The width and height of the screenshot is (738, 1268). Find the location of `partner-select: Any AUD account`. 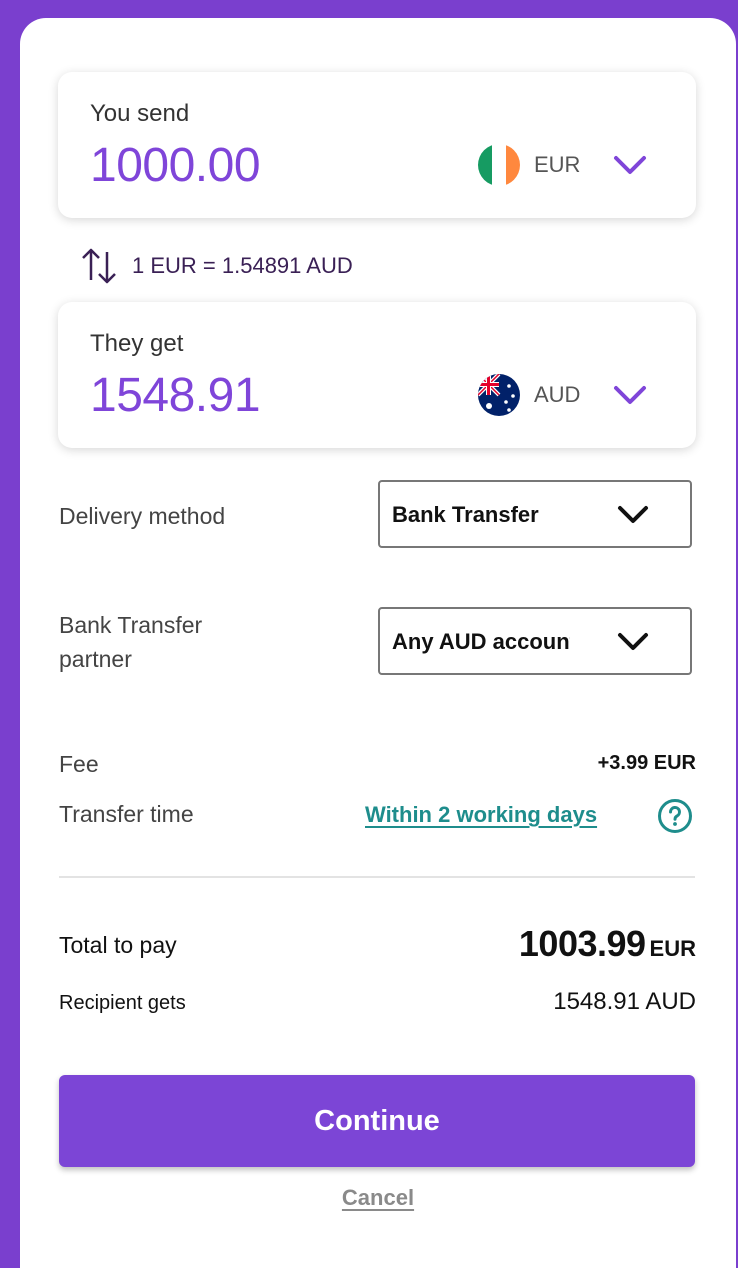

partner-select: Any AUD account is located at coordinates (535, 641).